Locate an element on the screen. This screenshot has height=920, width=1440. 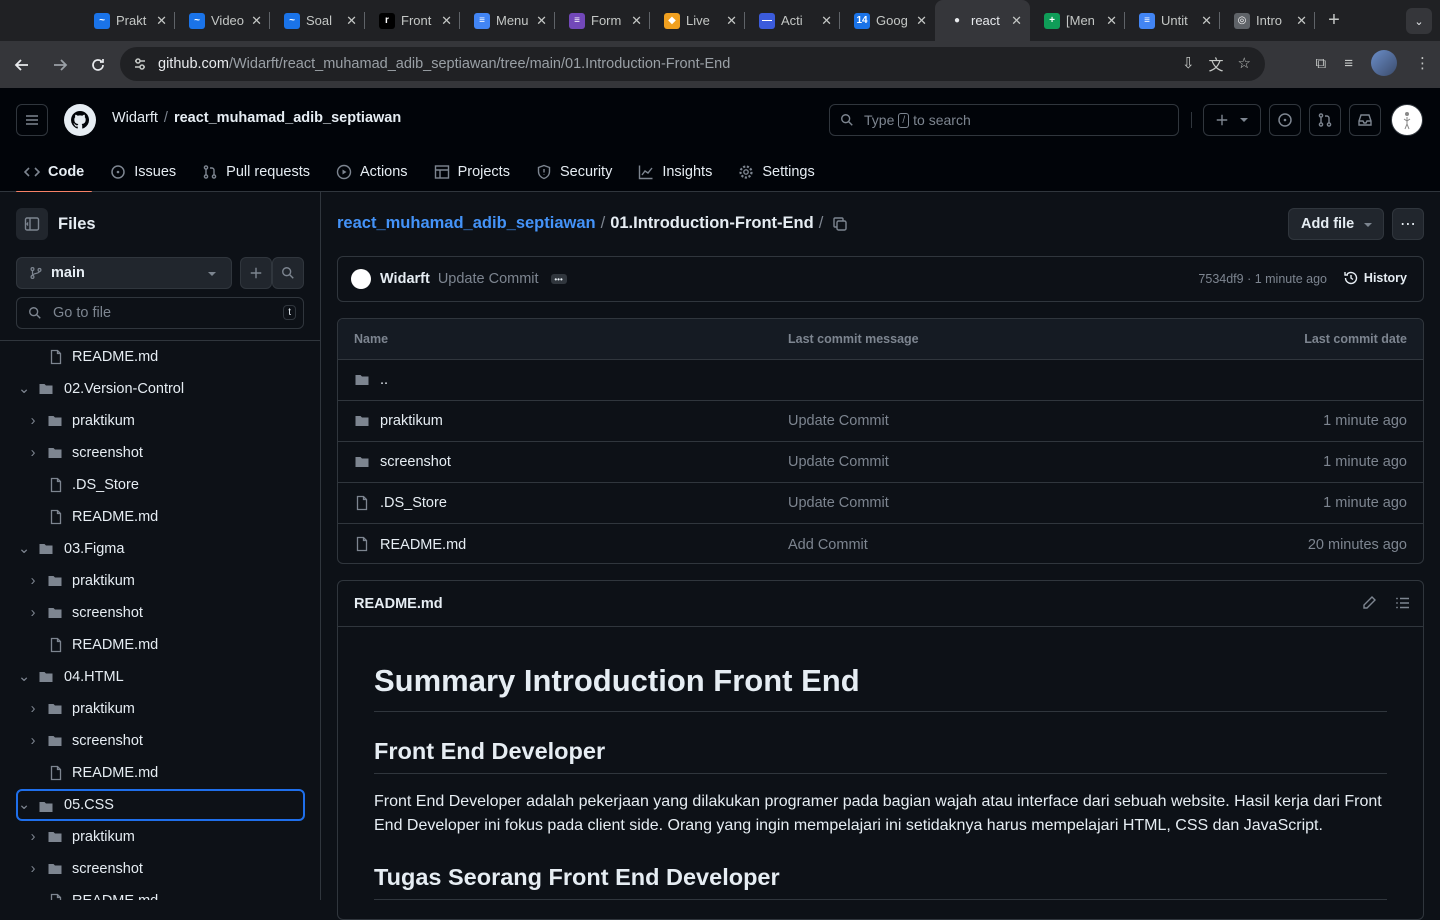
inbox-button is located at coordinates (1365, 120).